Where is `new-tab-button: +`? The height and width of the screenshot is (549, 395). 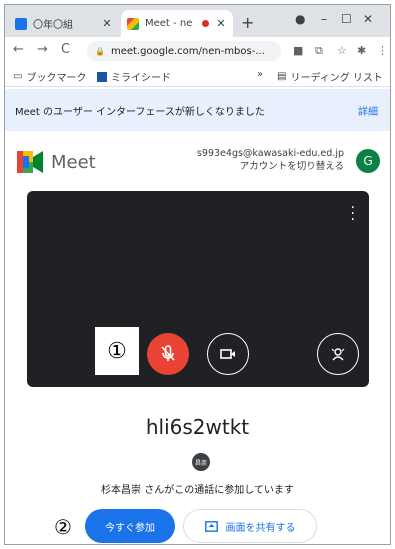
new-tab-button: + is located at coordinates (247, 22).